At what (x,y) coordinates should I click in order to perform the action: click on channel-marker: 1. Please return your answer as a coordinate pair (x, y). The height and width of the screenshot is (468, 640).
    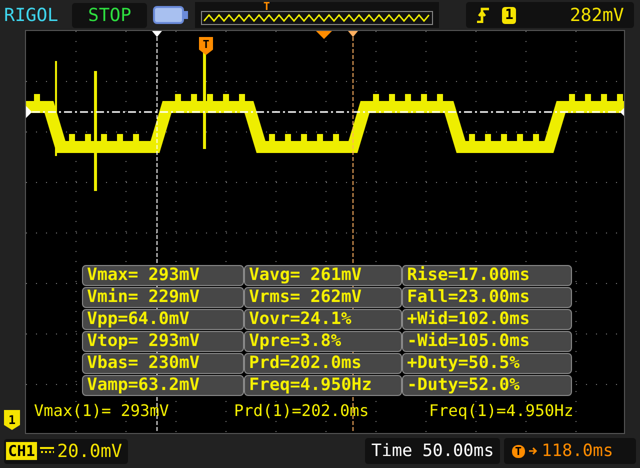
    Looking at the image, I should click on (12, 420).